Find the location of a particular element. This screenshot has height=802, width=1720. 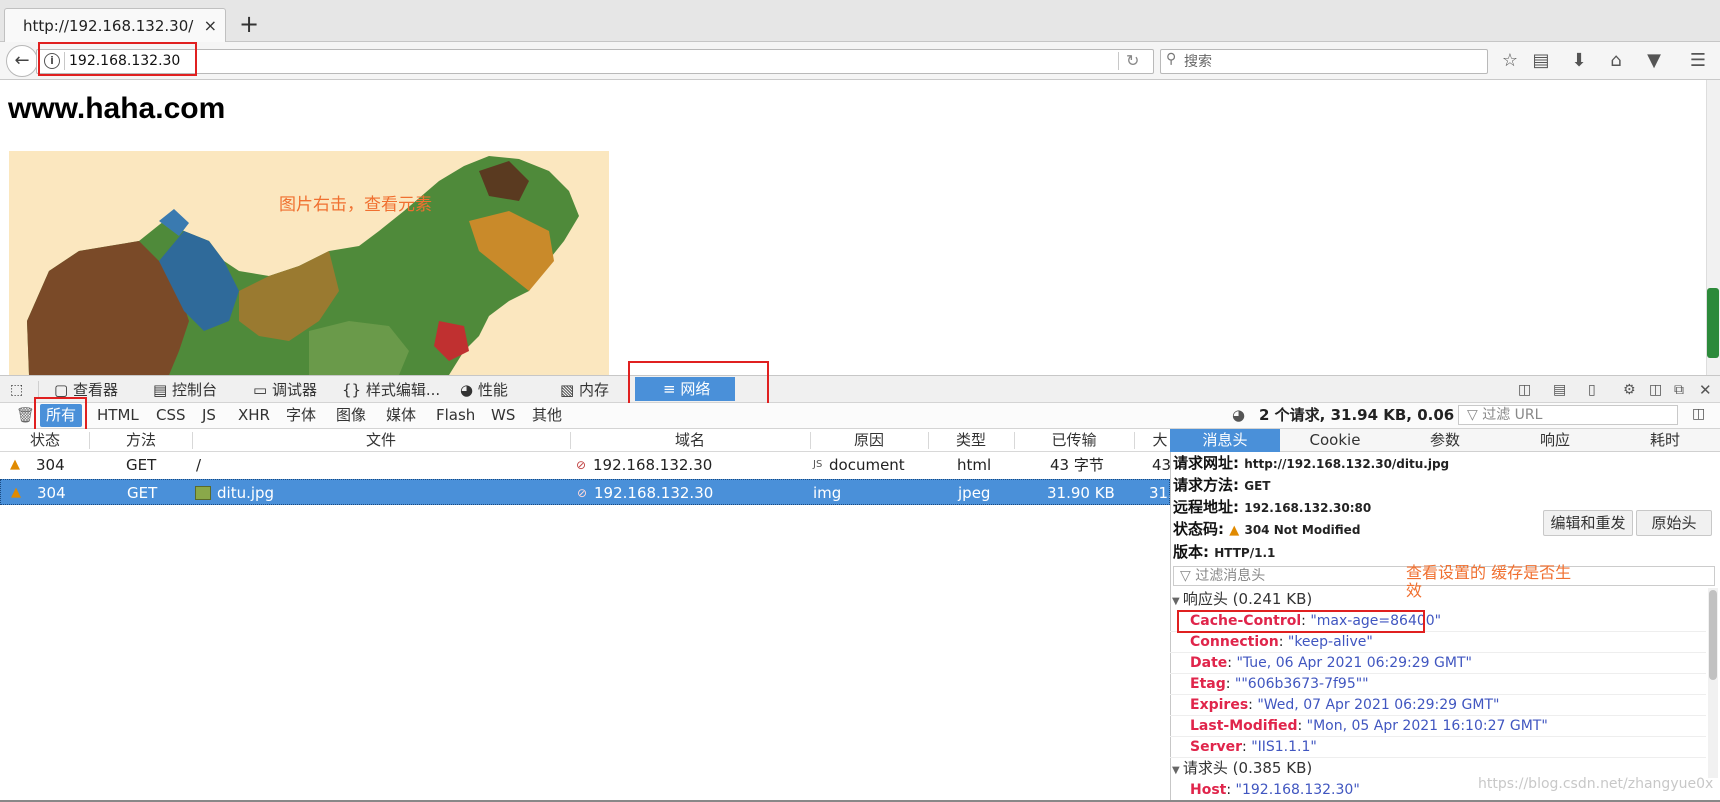

highlight-box-url is located at coordinates (117, 59).